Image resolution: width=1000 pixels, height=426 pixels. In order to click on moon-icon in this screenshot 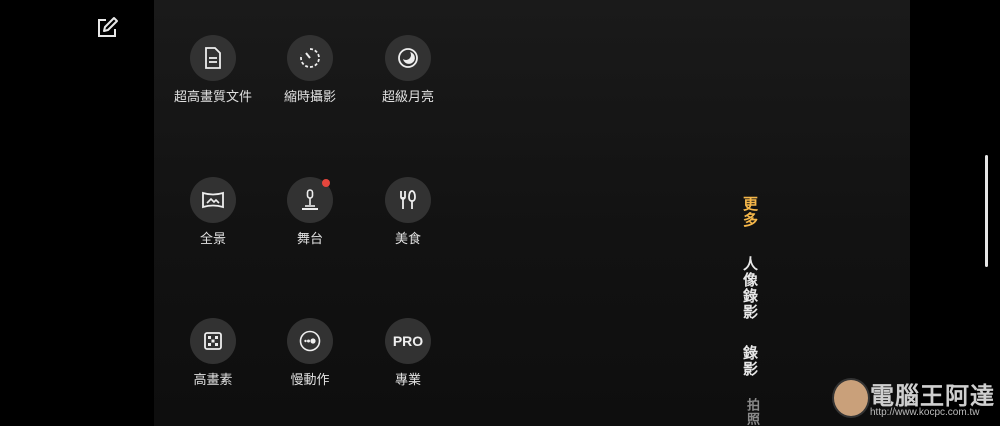, I will do `click(408, 58)`.